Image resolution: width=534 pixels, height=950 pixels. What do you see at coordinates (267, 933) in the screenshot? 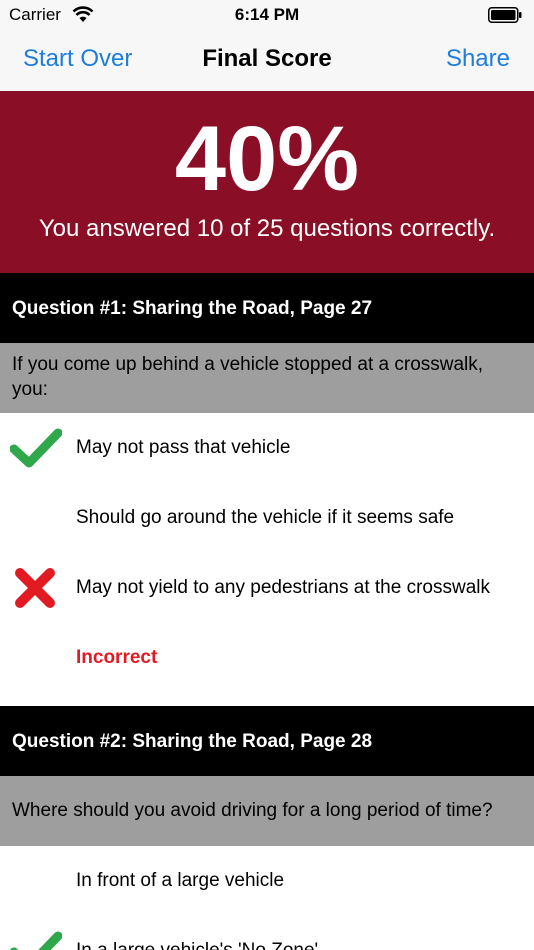
I see `answer-row: In a large vehicle's 'No Zone'` at bounding box center [267, 933].